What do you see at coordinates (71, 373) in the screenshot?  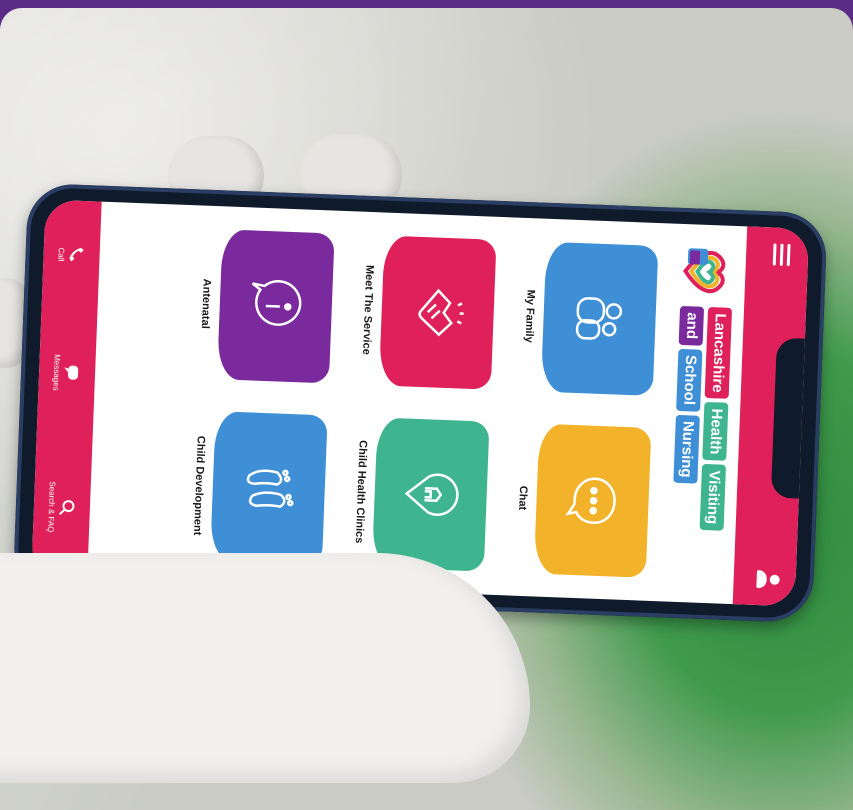 I see `message-icon` at bounding box center [71, 373].